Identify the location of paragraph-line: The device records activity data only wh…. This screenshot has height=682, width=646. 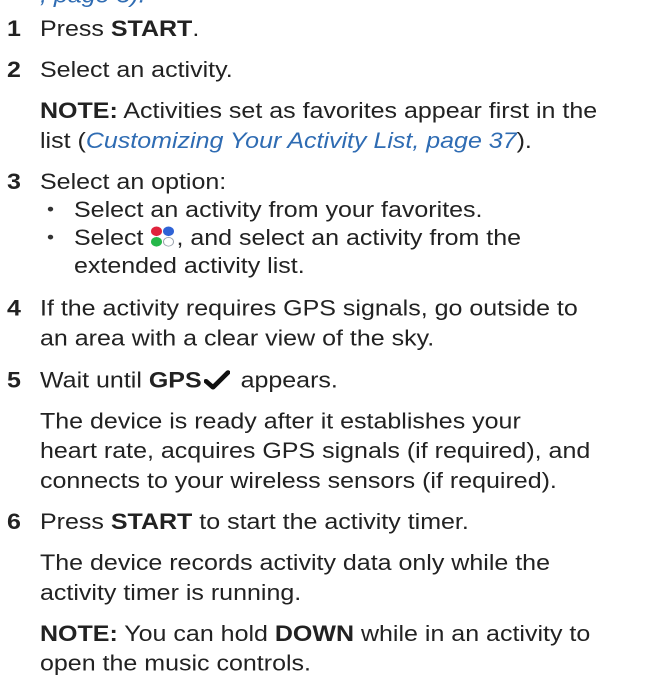
(295, 563).